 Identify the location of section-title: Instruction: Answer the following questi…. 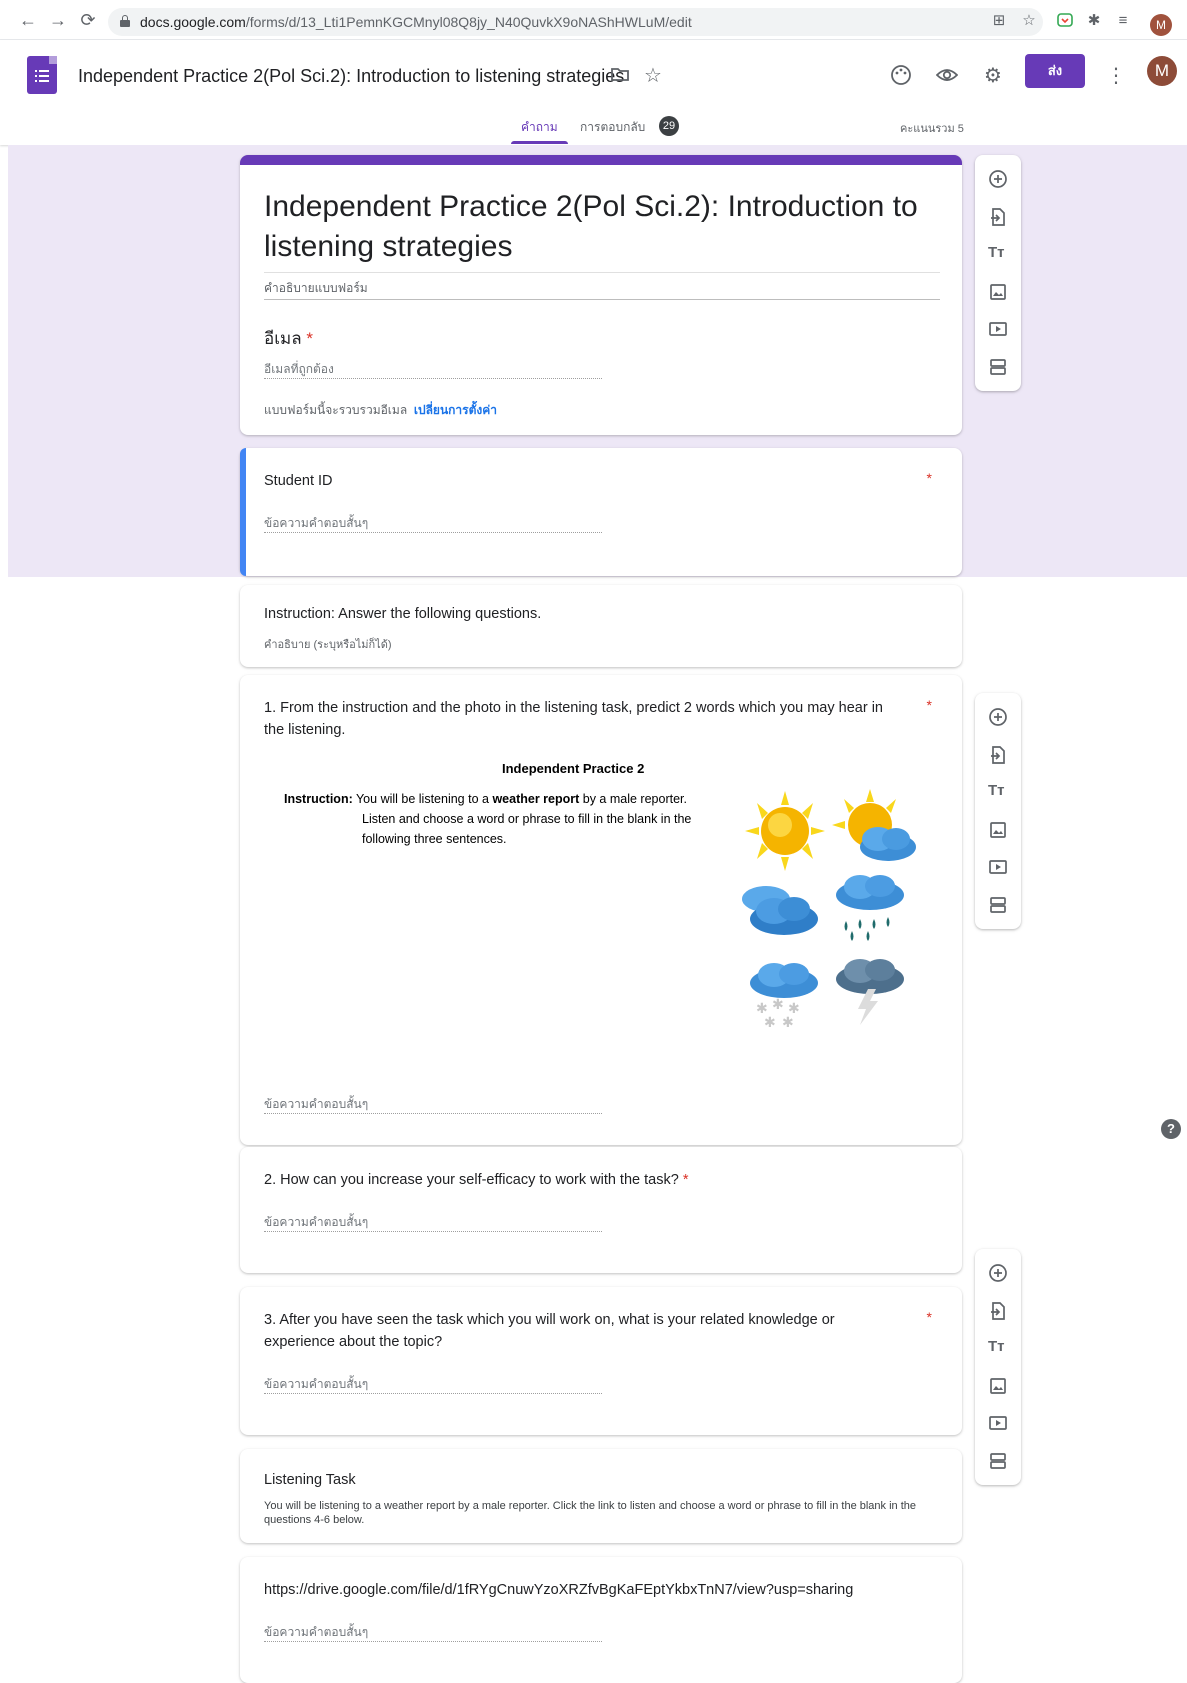
(402, 614).